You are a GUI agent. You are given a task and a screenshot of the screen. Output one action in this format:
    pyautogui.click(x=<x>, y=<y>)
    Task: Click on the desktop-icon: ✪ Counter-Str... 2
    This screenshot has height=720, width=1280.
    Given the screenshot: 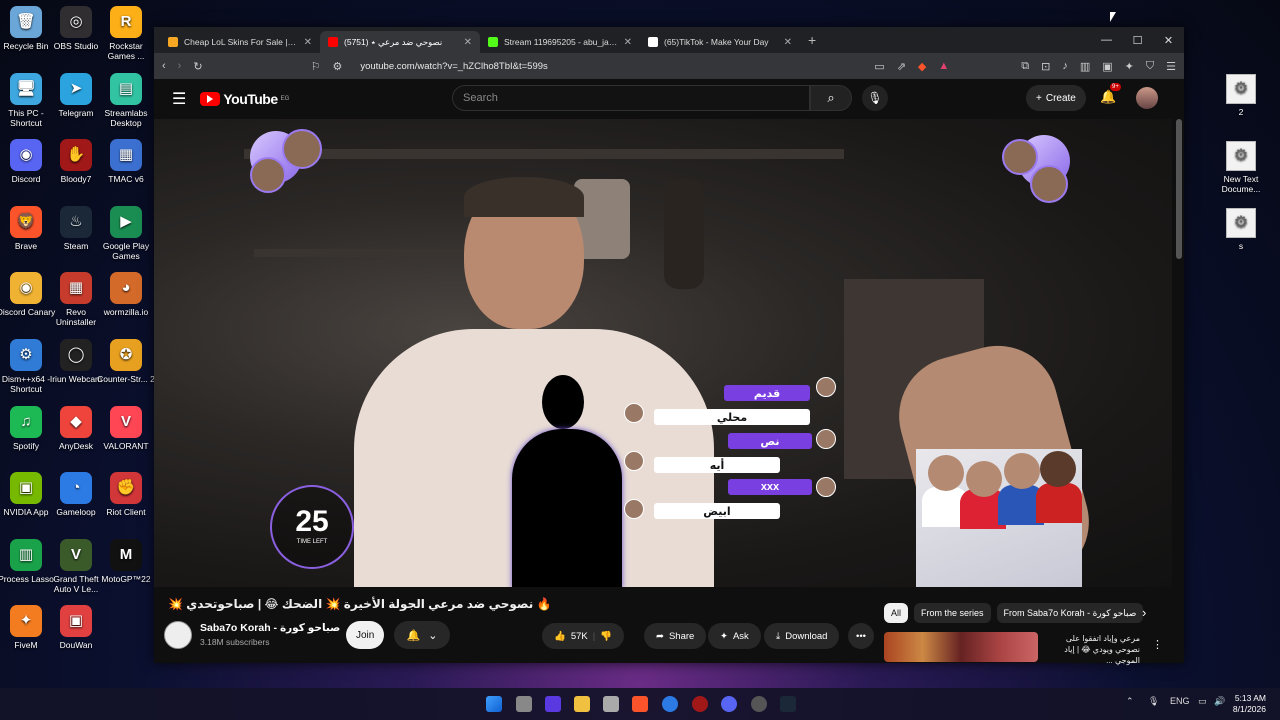 What is the action you would take?
    pyautogui.click(x=126, y=361)
    